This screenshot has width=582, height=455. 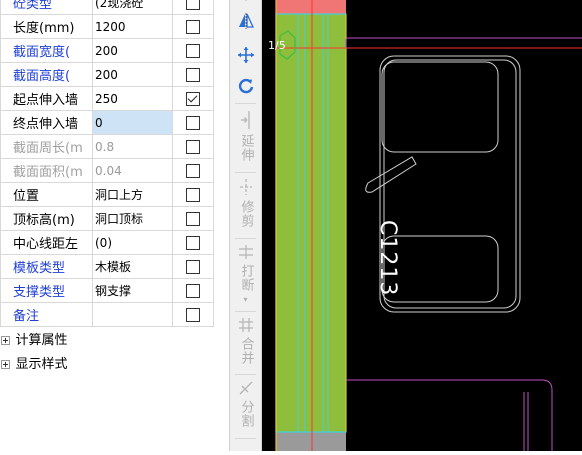 What do you see at coordinates (245, 299) in the screenshot?
I see `break-dropdown-icon: ▾` at bounding box center [245, 299].